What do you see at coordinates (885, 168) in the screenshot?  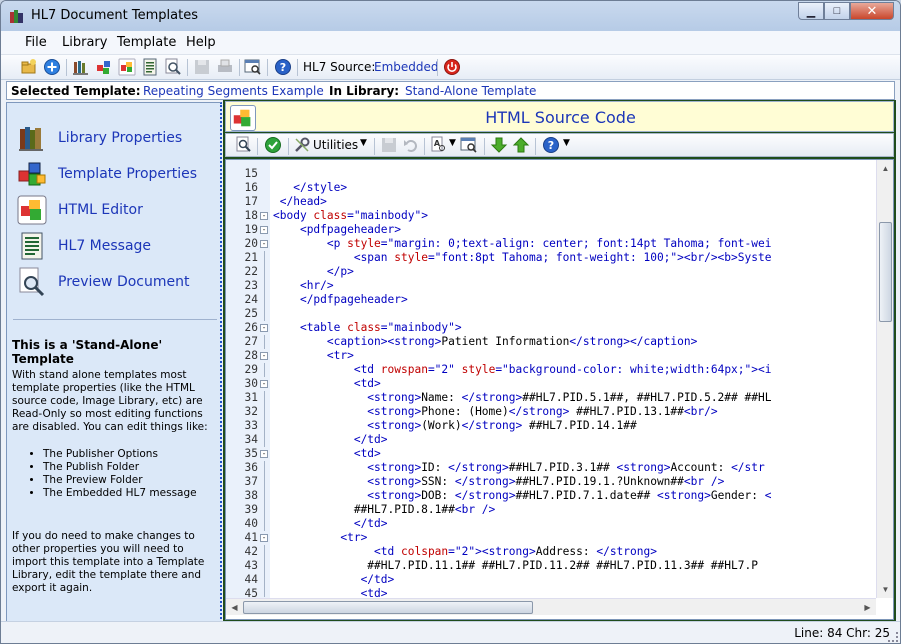 I see `scroll-up-icon: ▲` at bounding box center [885, 168].